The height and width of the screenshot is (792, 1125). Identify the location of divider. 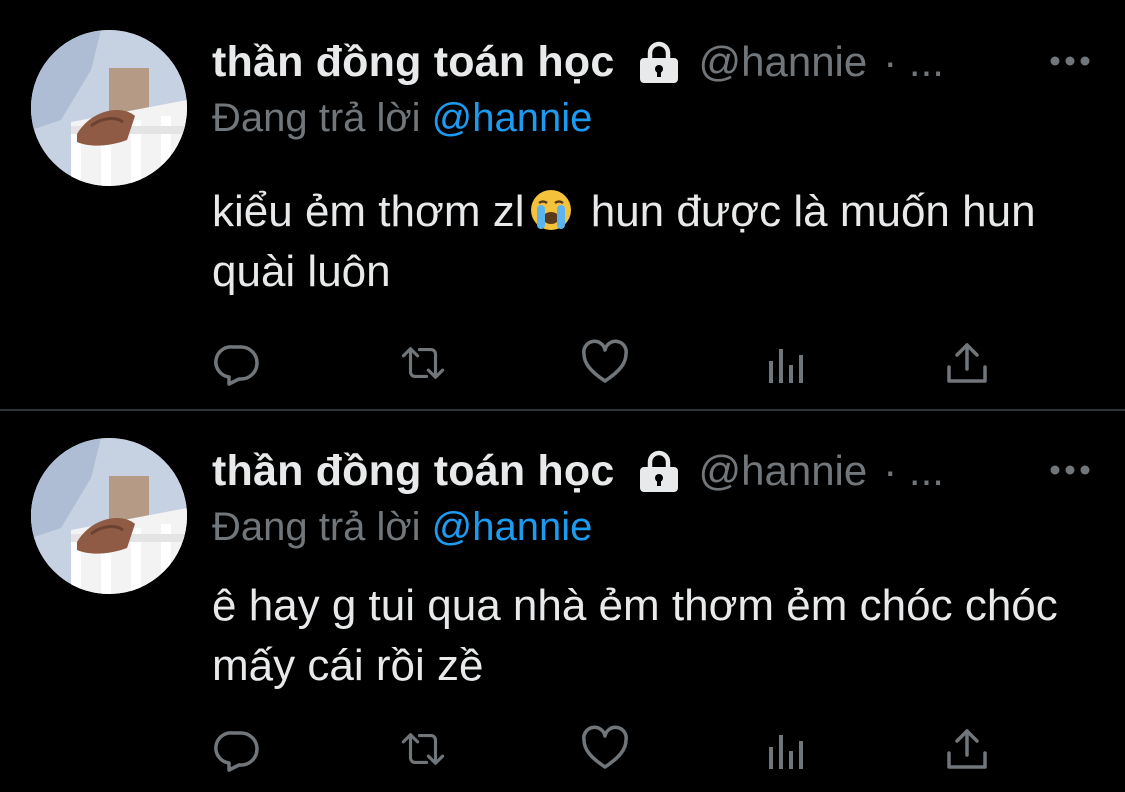
(562, 410).